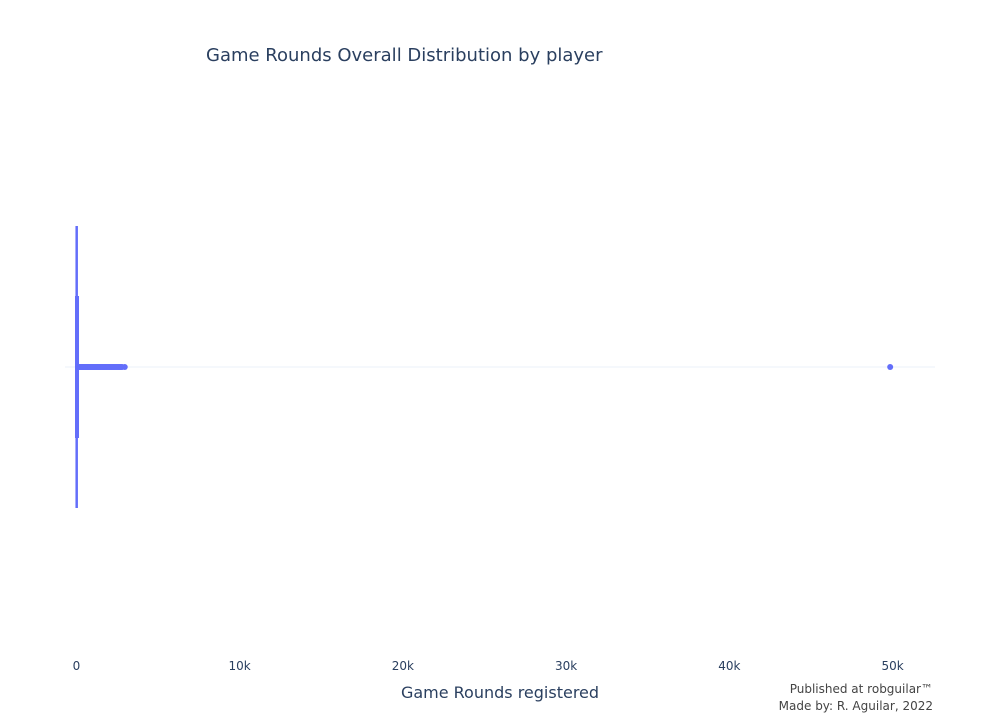  Describe the element at coordinates (861, 689) in the screenshot. I see `published-note: Published at robguilar™` at that location.